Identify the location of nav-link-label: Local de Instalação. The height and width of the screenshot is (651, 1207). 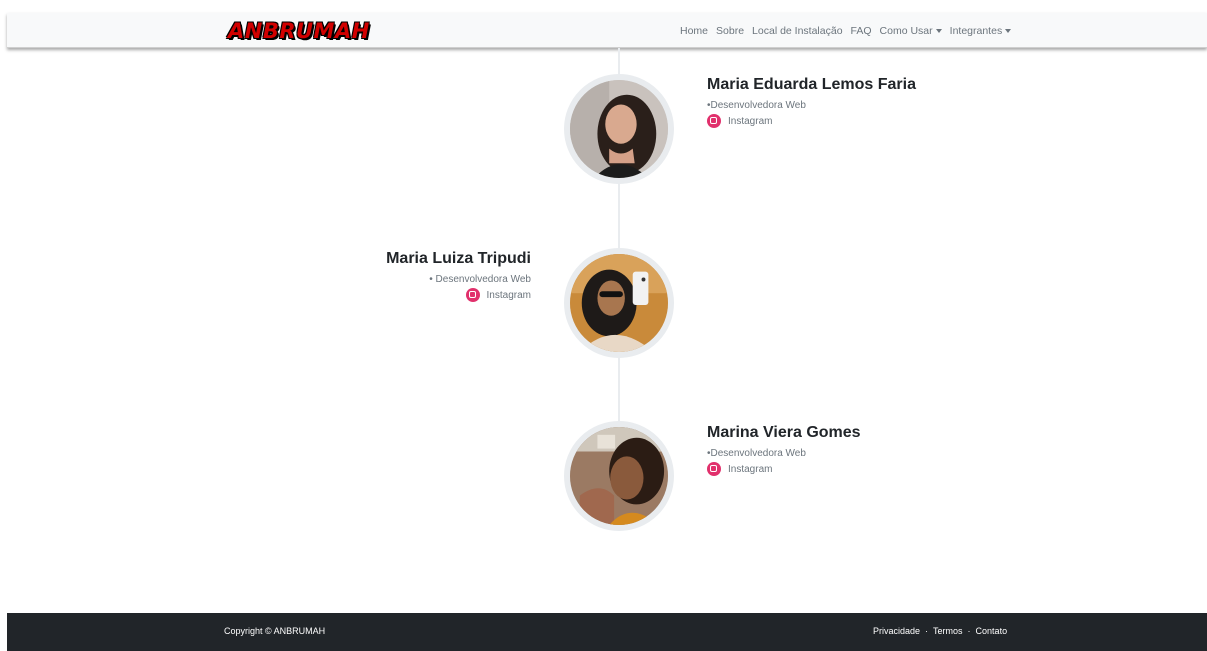
(797, 30).